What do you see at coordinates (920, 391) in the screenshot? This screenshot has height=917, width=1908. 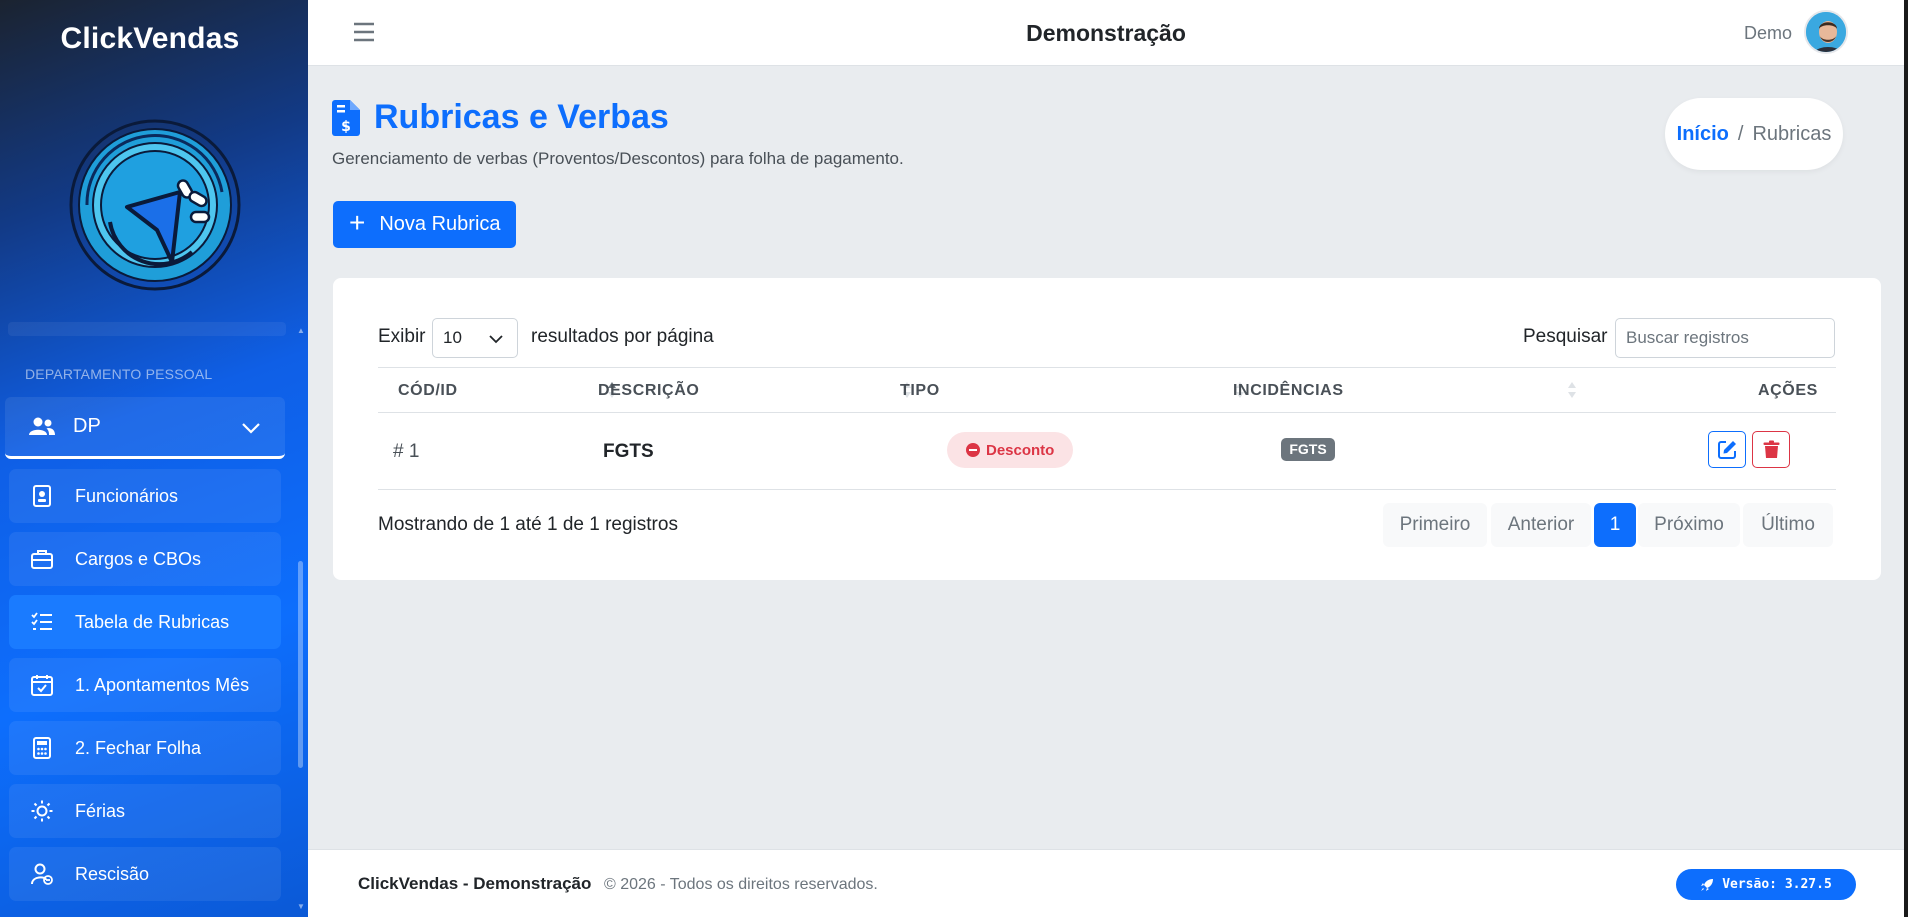 I see `column-header-tipo: TIPO` at bounding box center [920, 391].